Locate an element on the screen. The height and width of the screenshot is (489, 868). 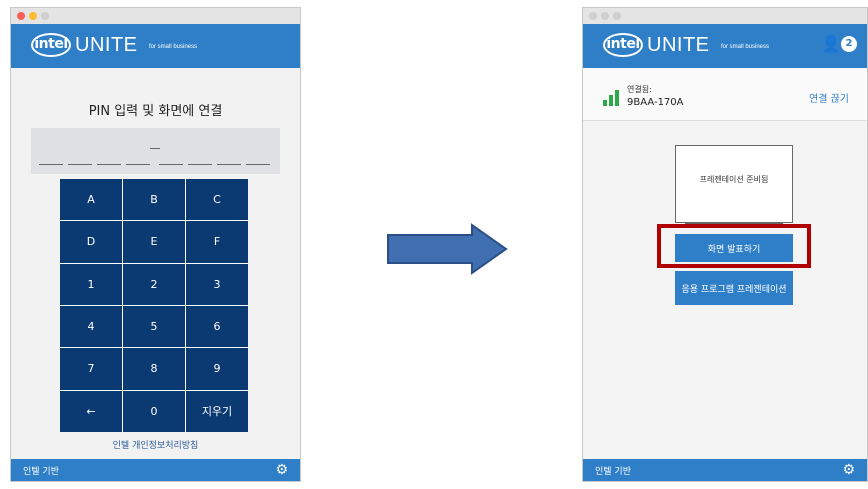
key-e: E is located at coordinates (154, 242).